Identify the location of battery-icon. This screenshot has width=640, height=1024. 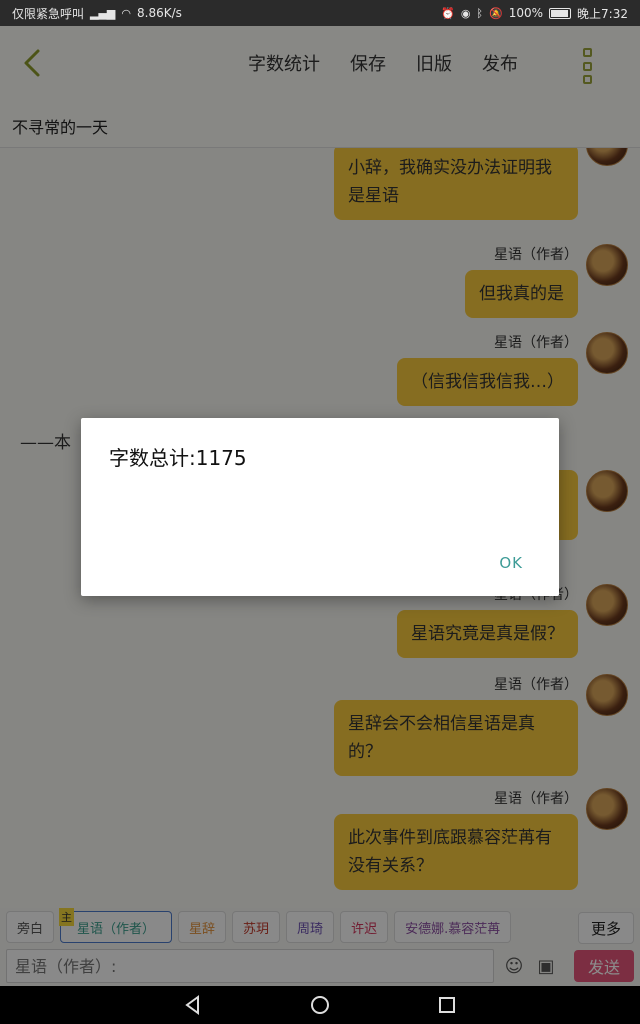
(560, 13).